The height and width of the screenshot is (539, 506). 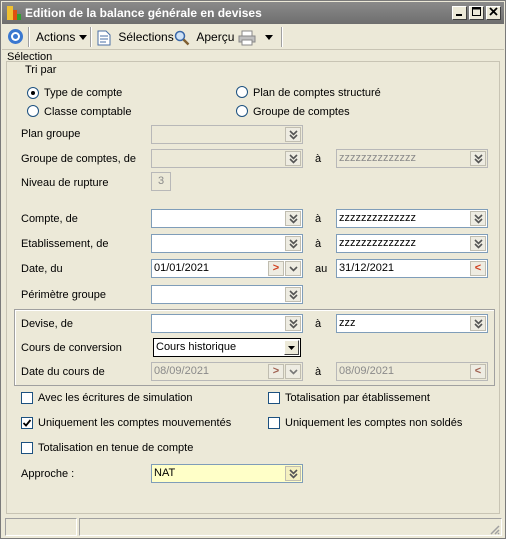 I want to click on date-cours-label: Date du cours de, so click(x=63, y=372).